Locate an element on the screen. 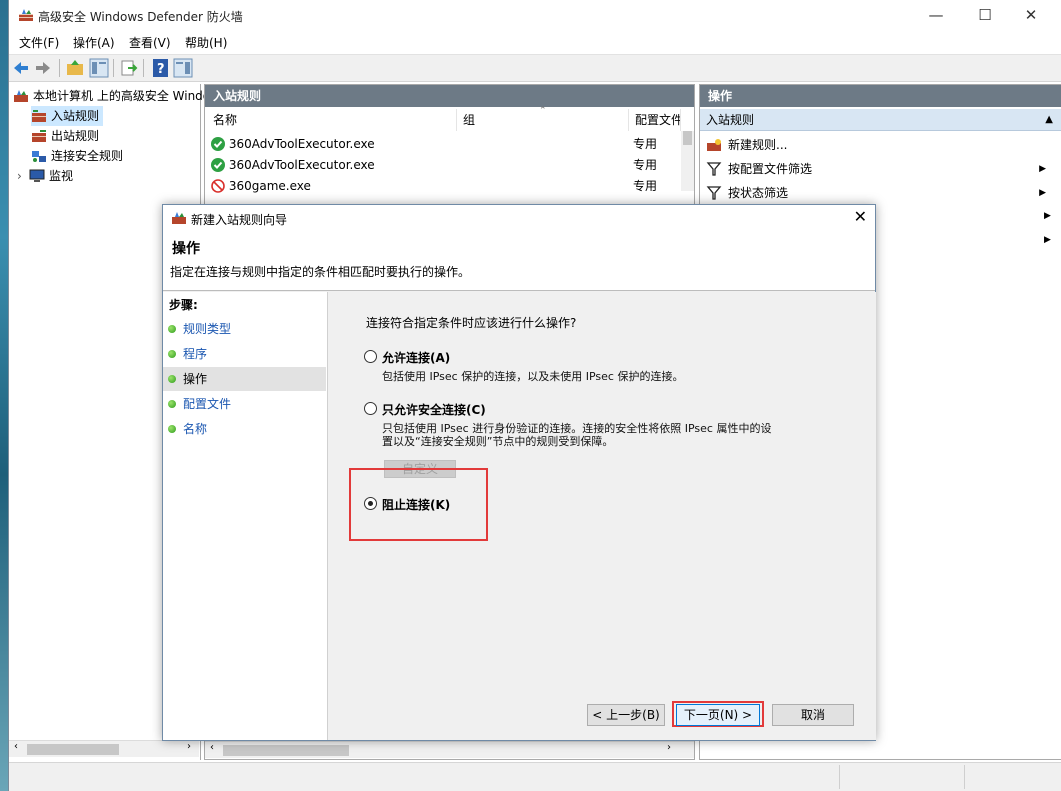 The width and height of the screenshot is (1061, 791). list-horizontal-scrollbar: ‹ › is located at coordinates (449, 749).